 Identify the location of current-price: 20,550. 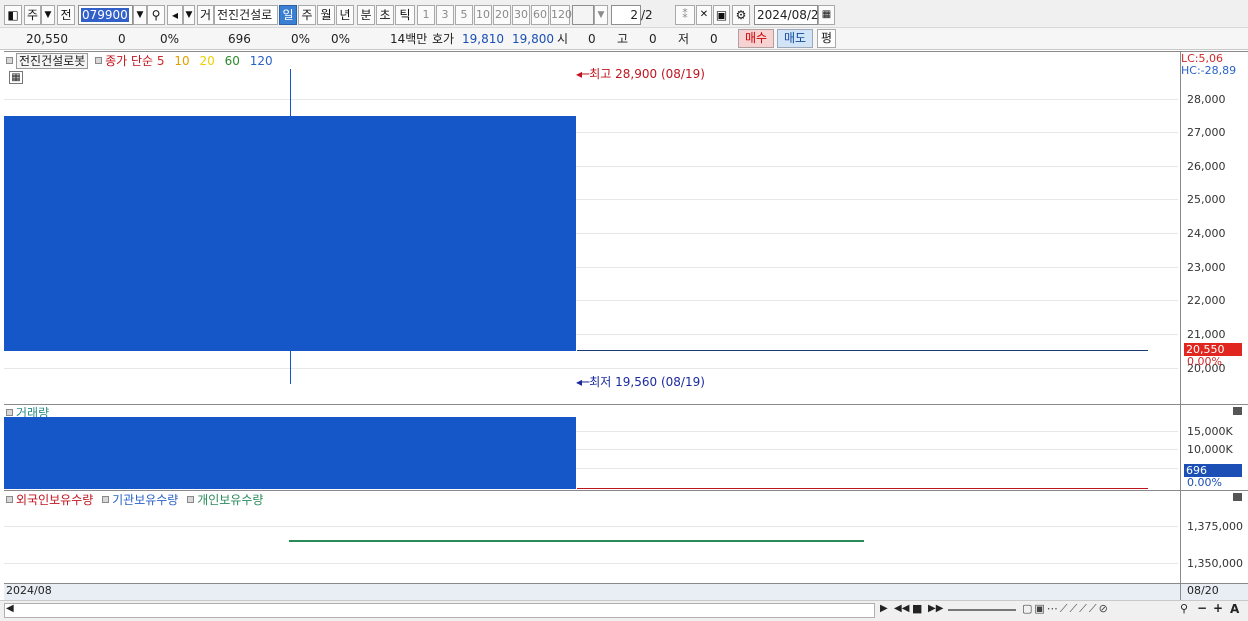
(47, 39).